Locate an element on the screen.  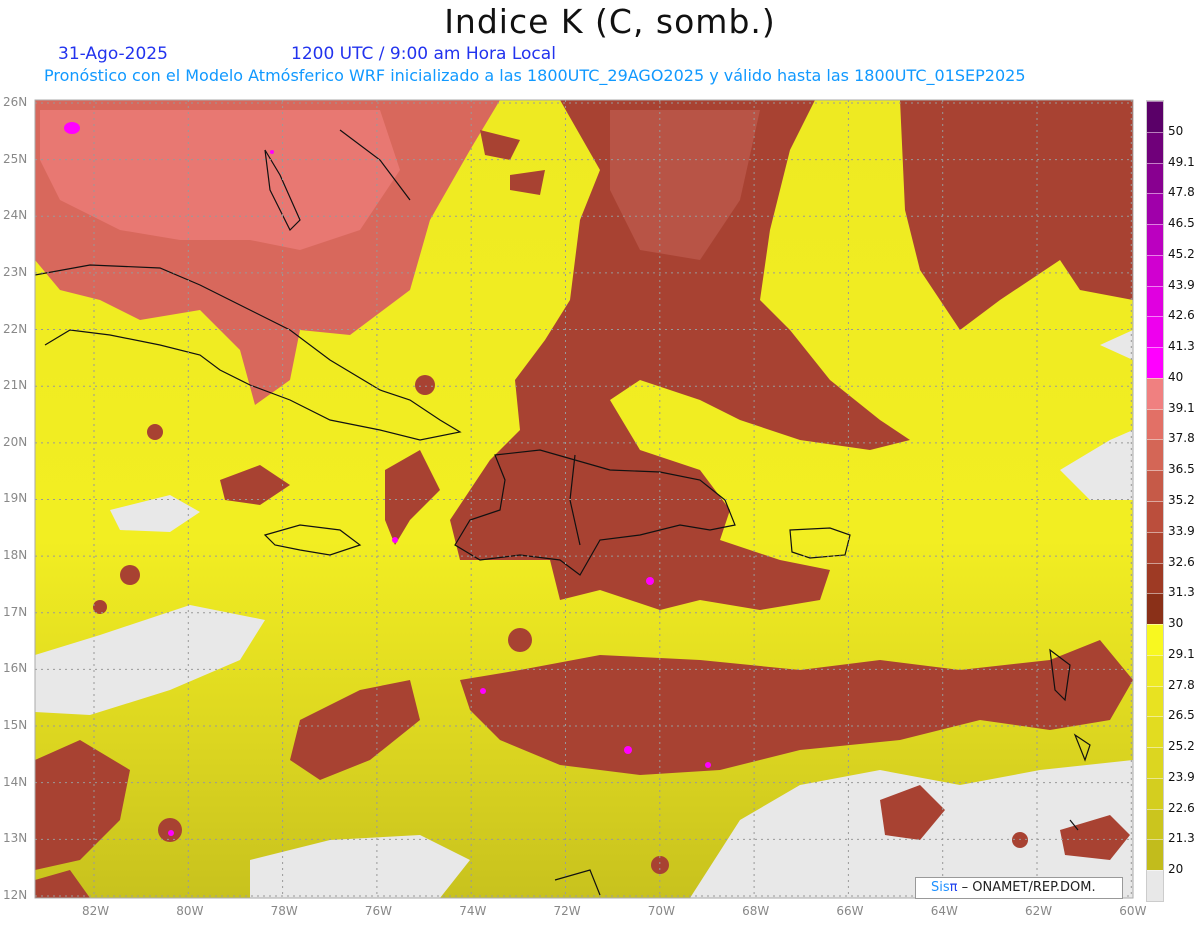
lat-tick-label: 22N is located at coordinates (15, 328).